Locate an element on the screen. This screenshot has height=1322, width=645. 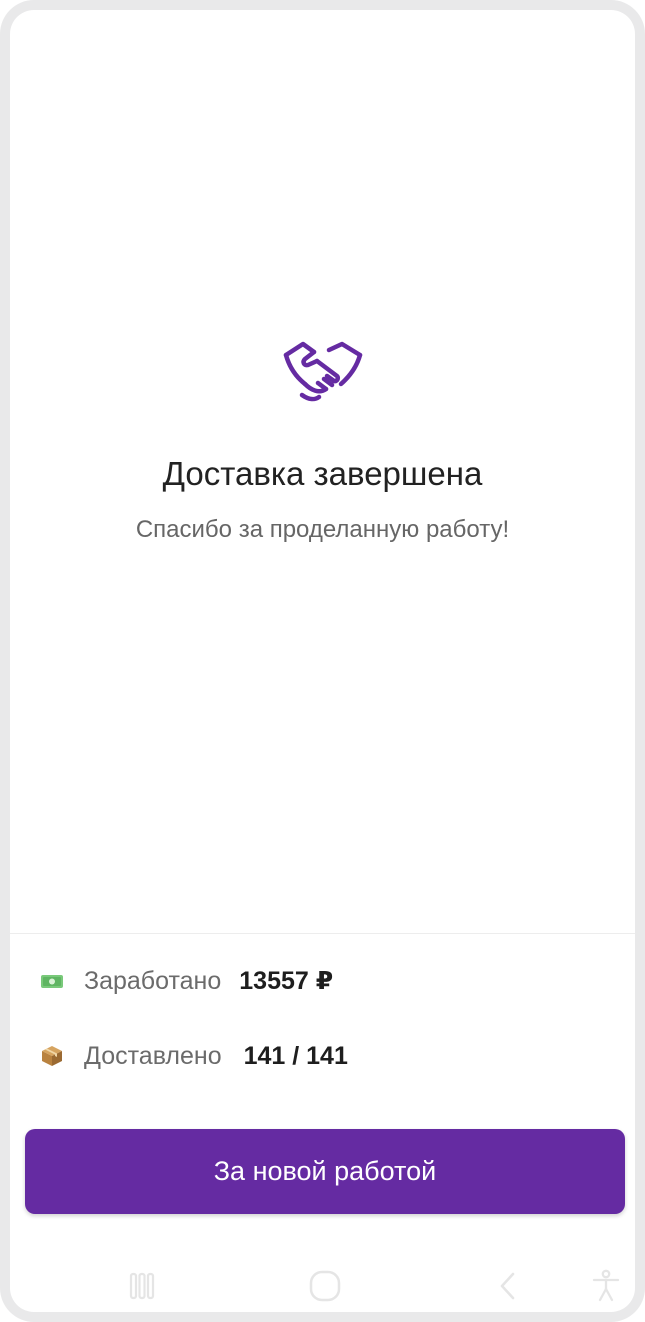
recent-apps-icon is located at coordinates (142, 1286).